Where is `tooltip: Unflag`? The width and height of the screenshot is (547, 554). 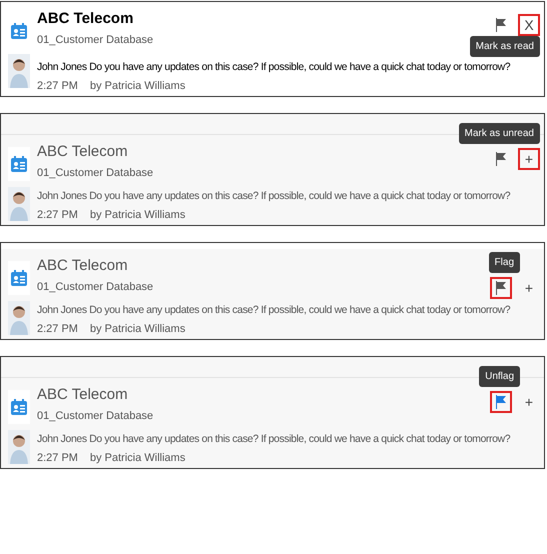
tooltip: Unflag is located at coordinates (499, 376).